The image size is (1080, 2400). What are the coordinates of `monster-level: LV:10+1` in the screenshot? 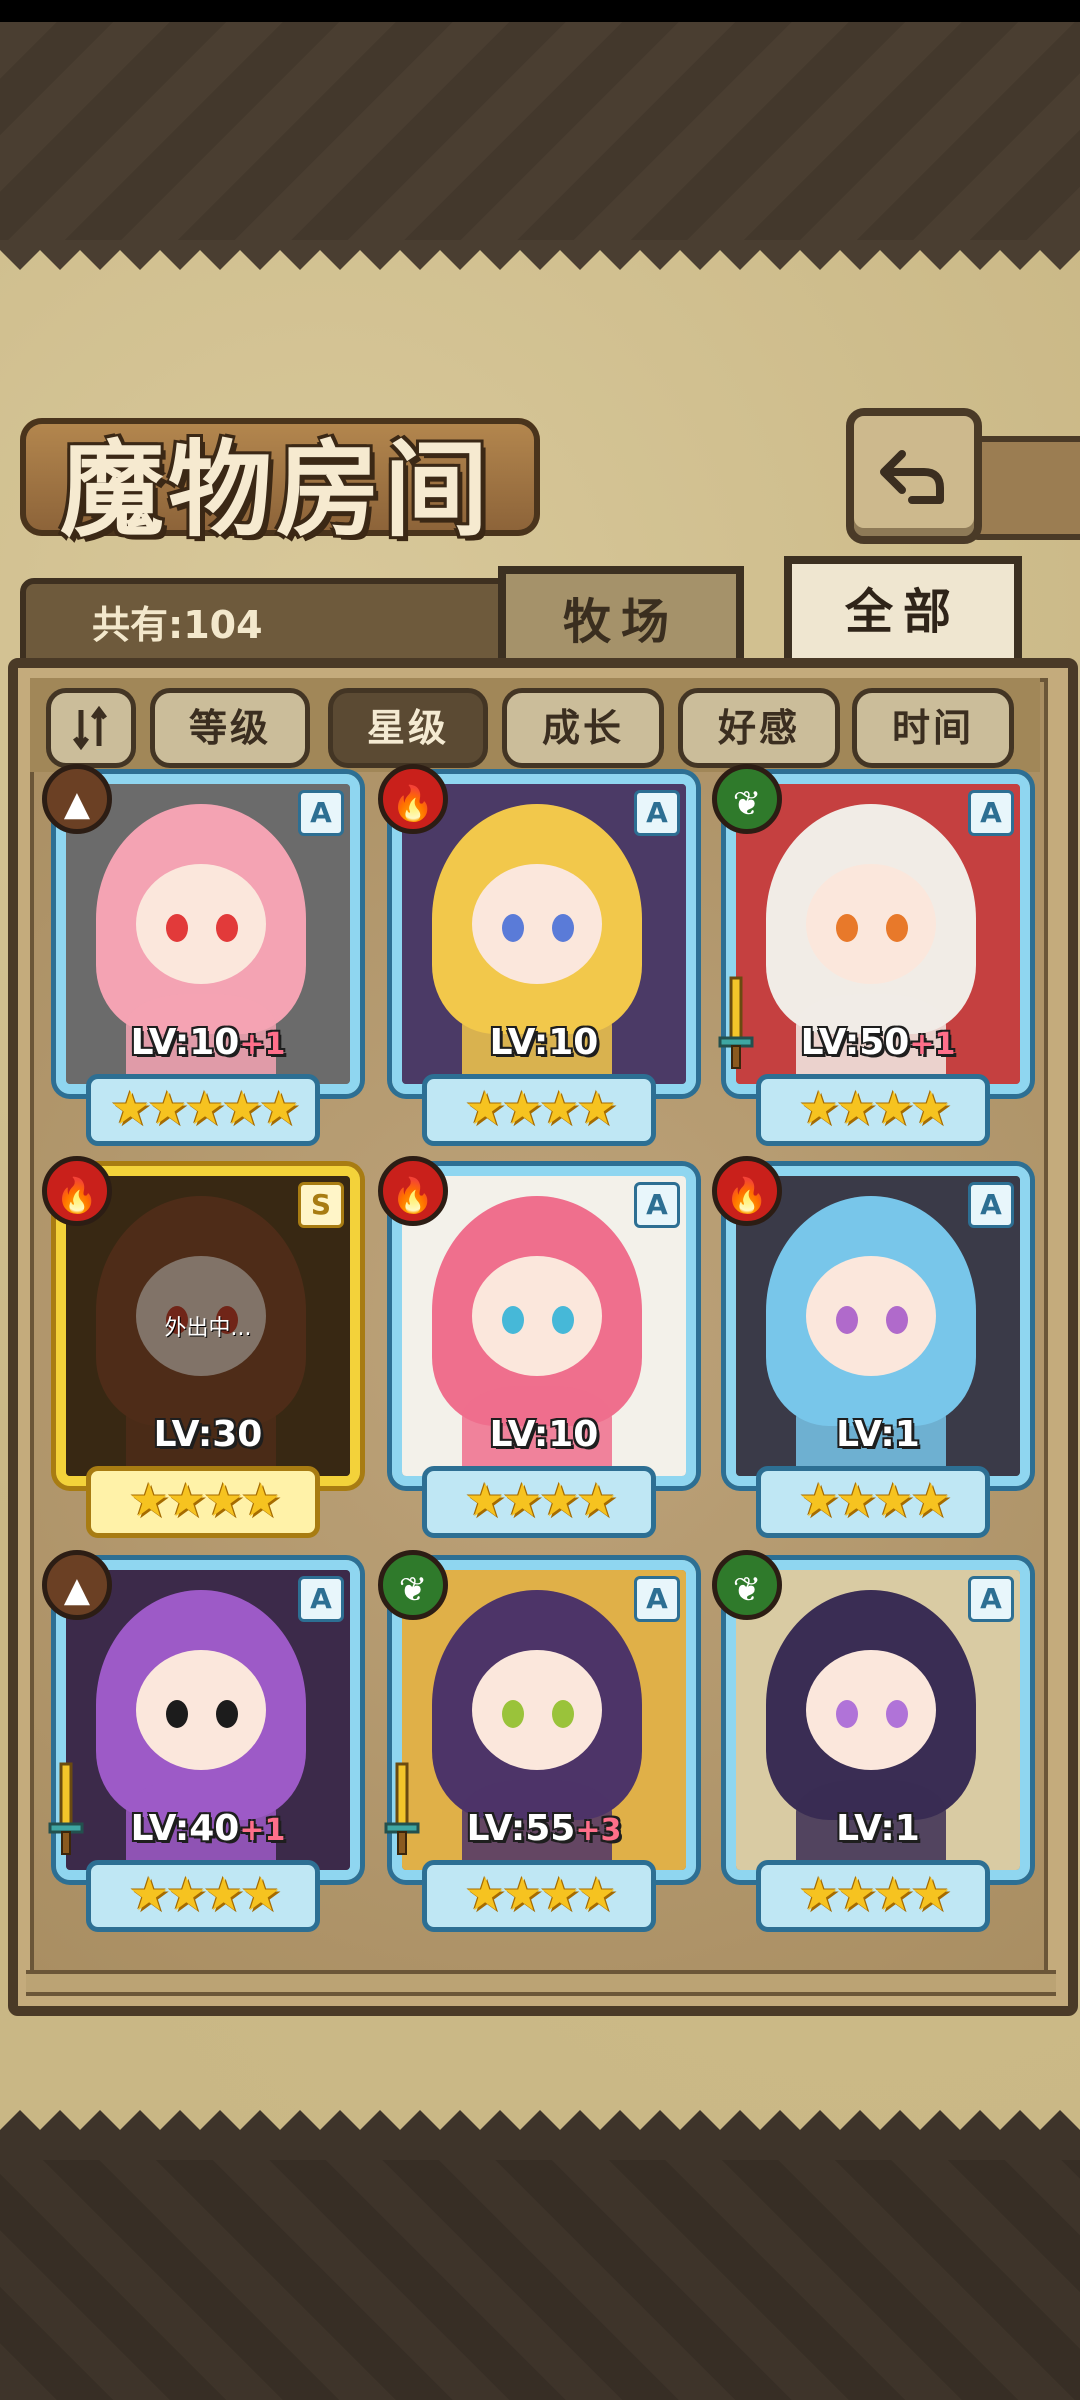 It's located at (208, 1042).